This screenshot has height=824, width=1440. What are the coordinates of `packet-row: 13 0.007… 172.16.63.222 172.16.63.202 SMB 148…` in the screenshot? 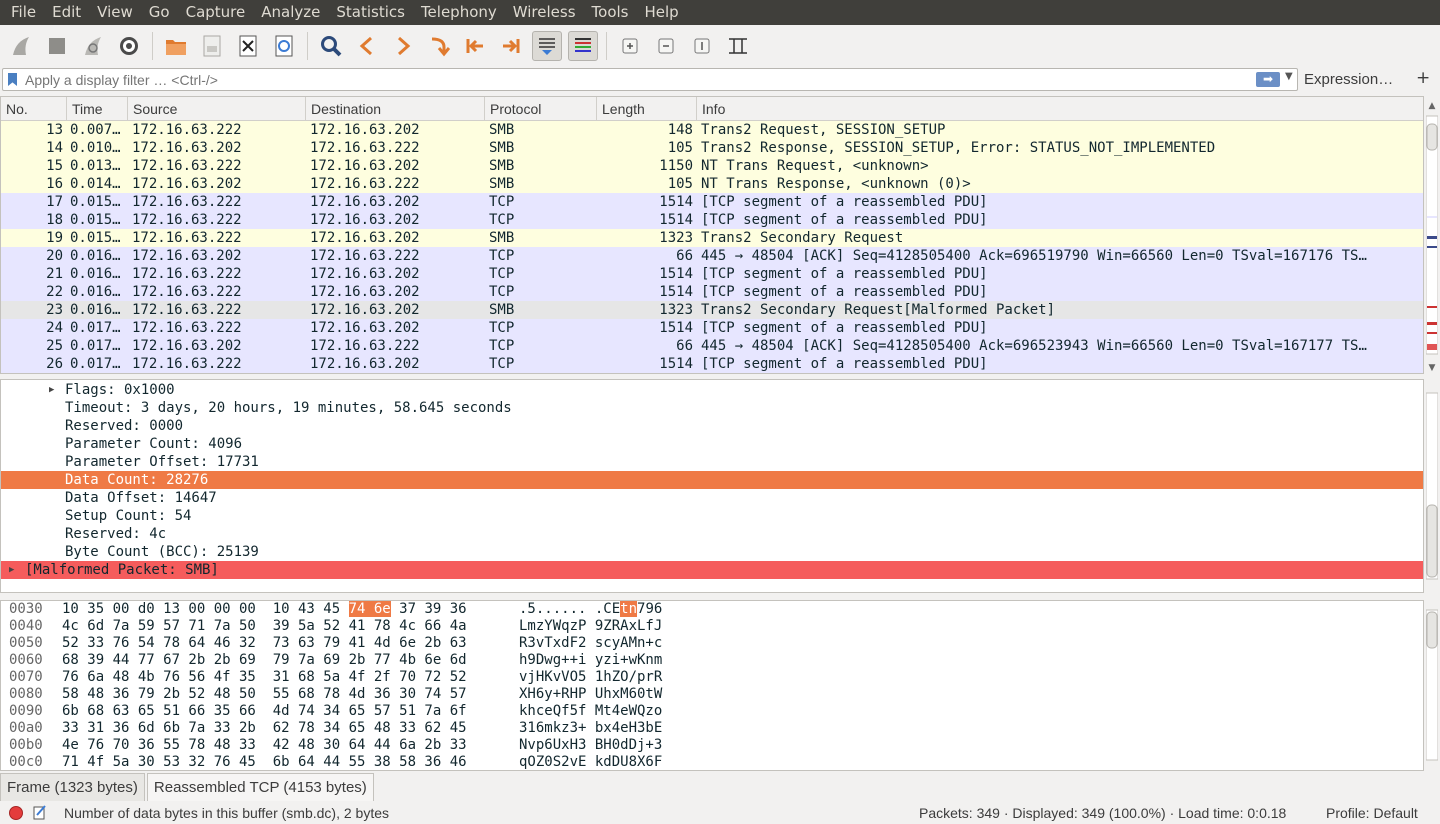 It's located at (712, 130).